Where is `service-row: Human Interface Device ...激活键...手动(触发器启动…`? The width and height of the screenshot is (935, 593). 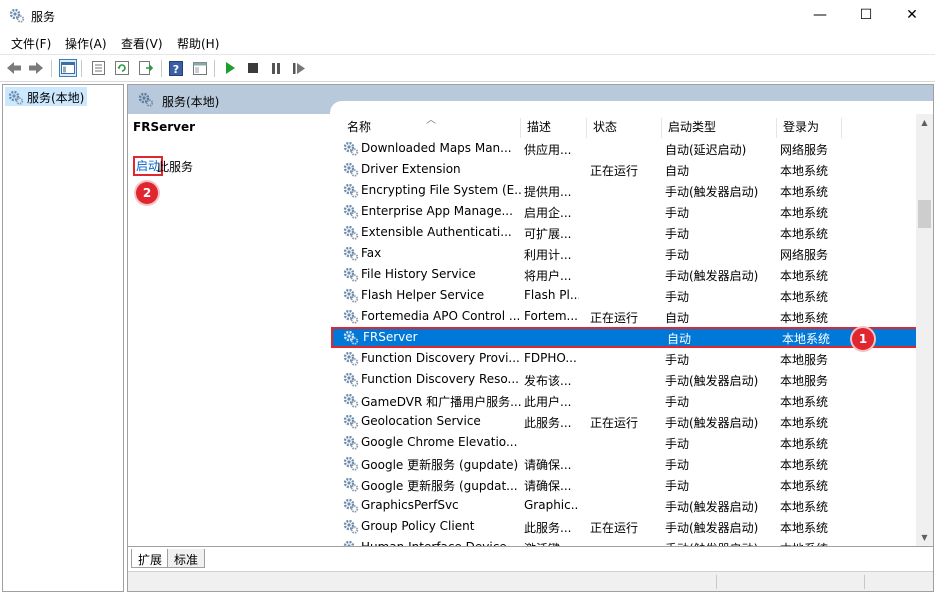 service-row: Human Interface Device ...激活键...手动(触发器启动… is located at coordinates (624, 541).